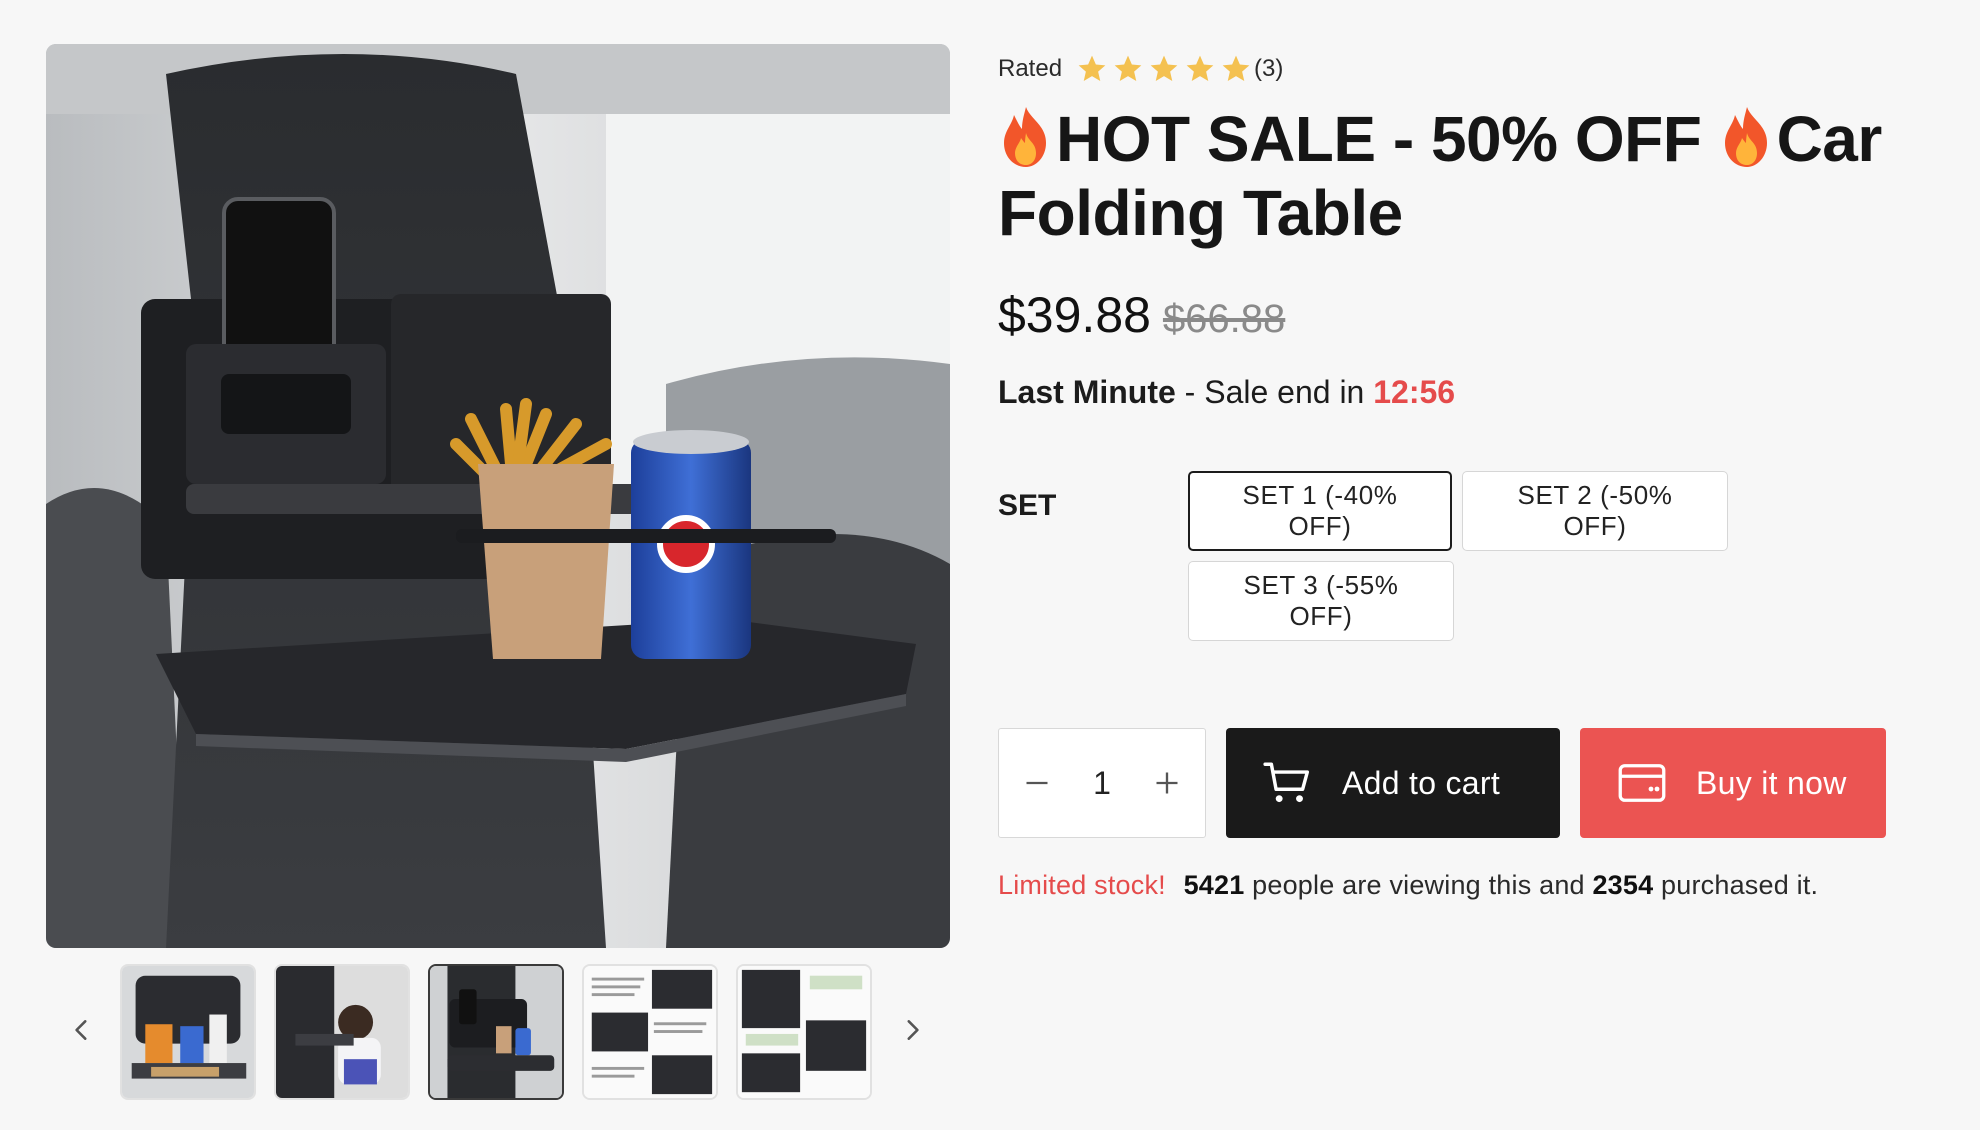 This screenshot has width=1980, height=1130. Describe the element at coordinates (1458, 315) in the screenshot. I see `price-row: $39.88 $66.88` at that location.